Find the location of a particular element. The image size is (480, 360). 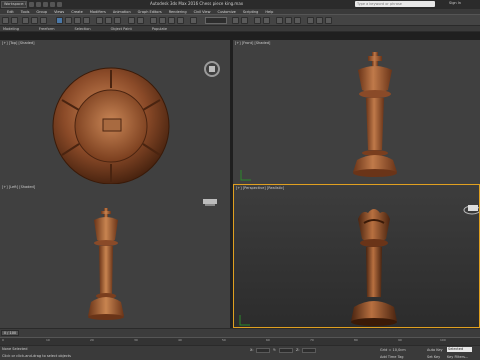

menu-group: Group is located at coordinates (41, 12).